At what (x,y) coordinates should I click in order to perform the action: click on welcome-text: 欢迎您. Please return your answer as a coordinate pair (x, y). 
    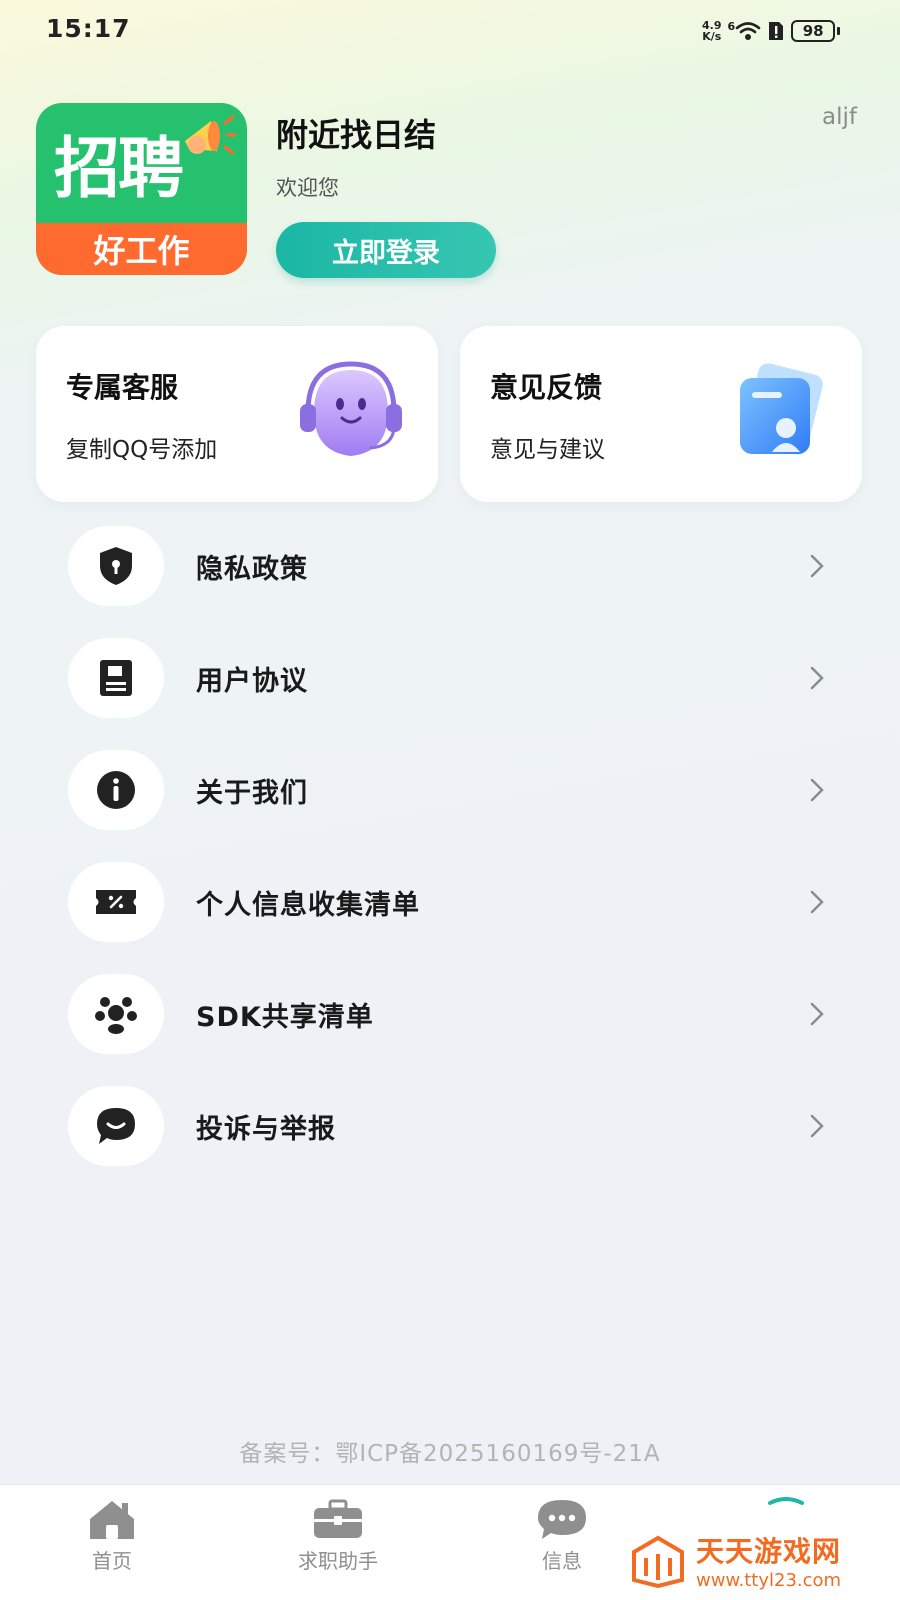
    Looking at the image, I should click on (307, 188).